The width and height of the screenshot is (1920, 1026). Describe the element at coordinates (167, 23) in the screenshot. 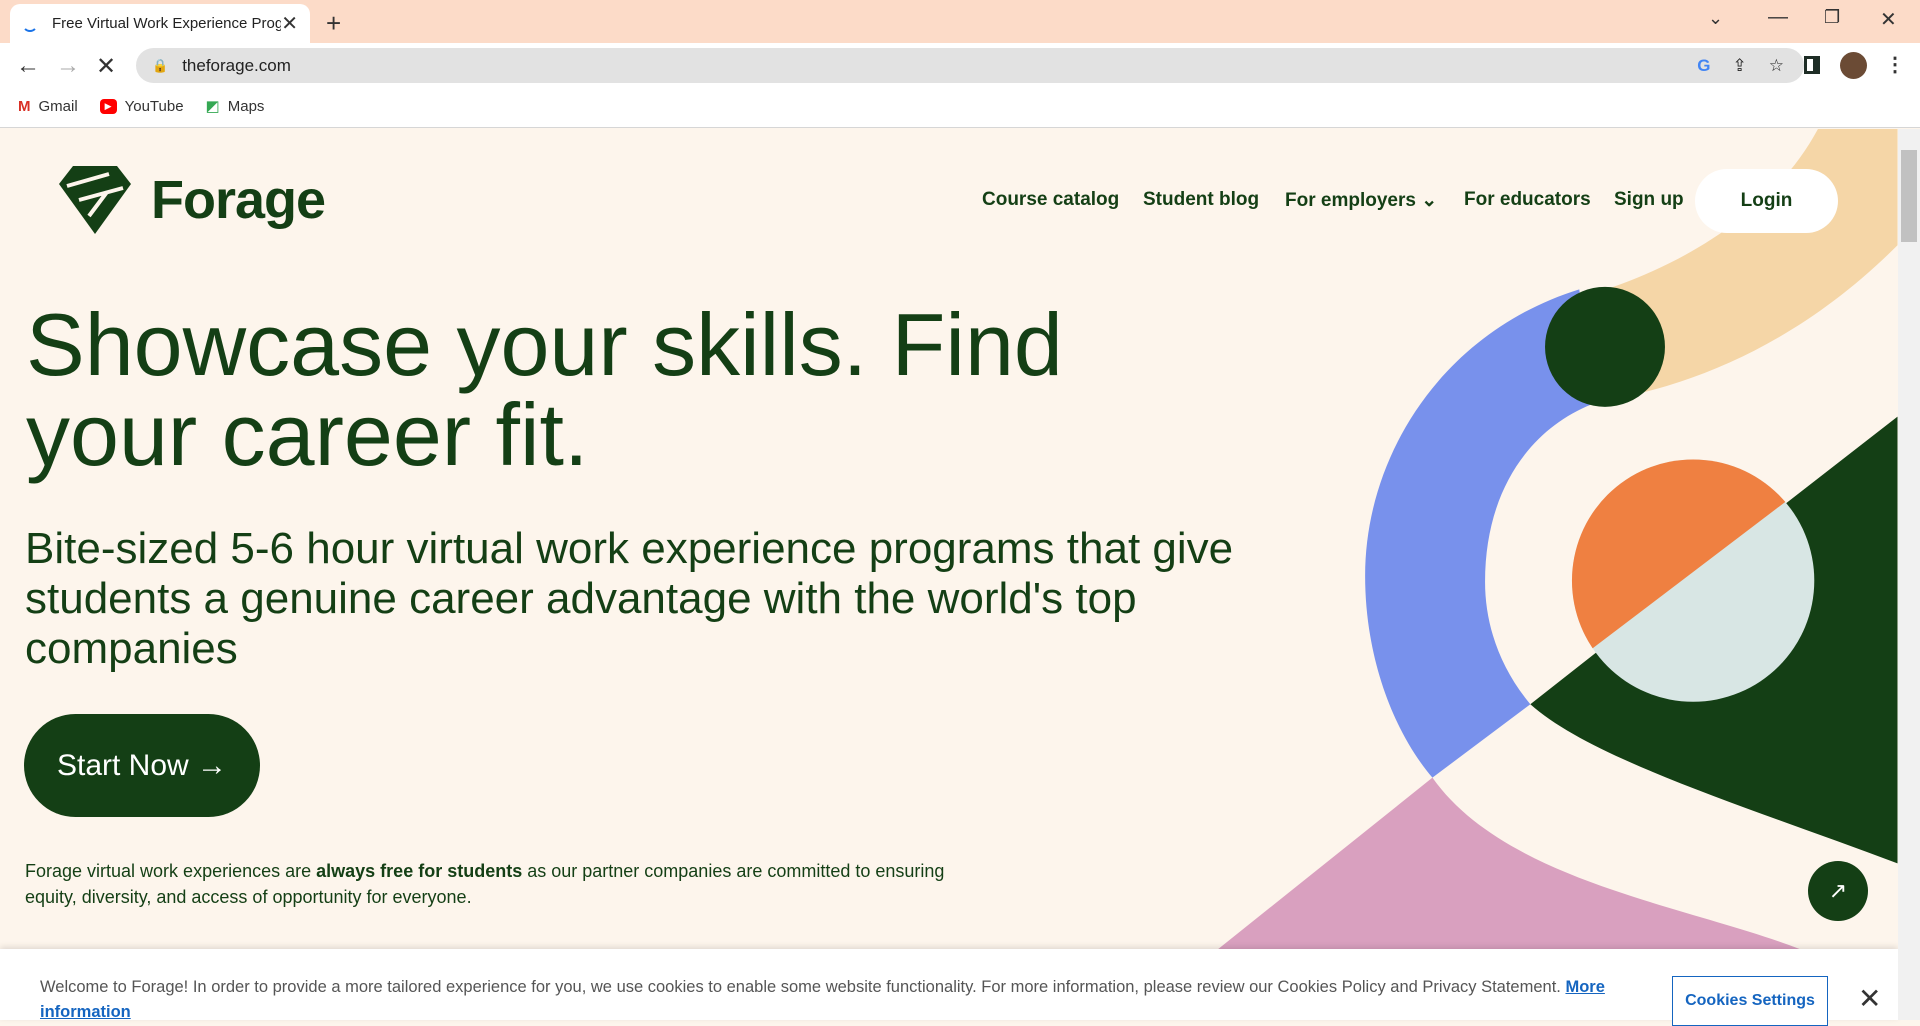

I see `tab-title: Free Virtual Work Experience Programs` at that location.